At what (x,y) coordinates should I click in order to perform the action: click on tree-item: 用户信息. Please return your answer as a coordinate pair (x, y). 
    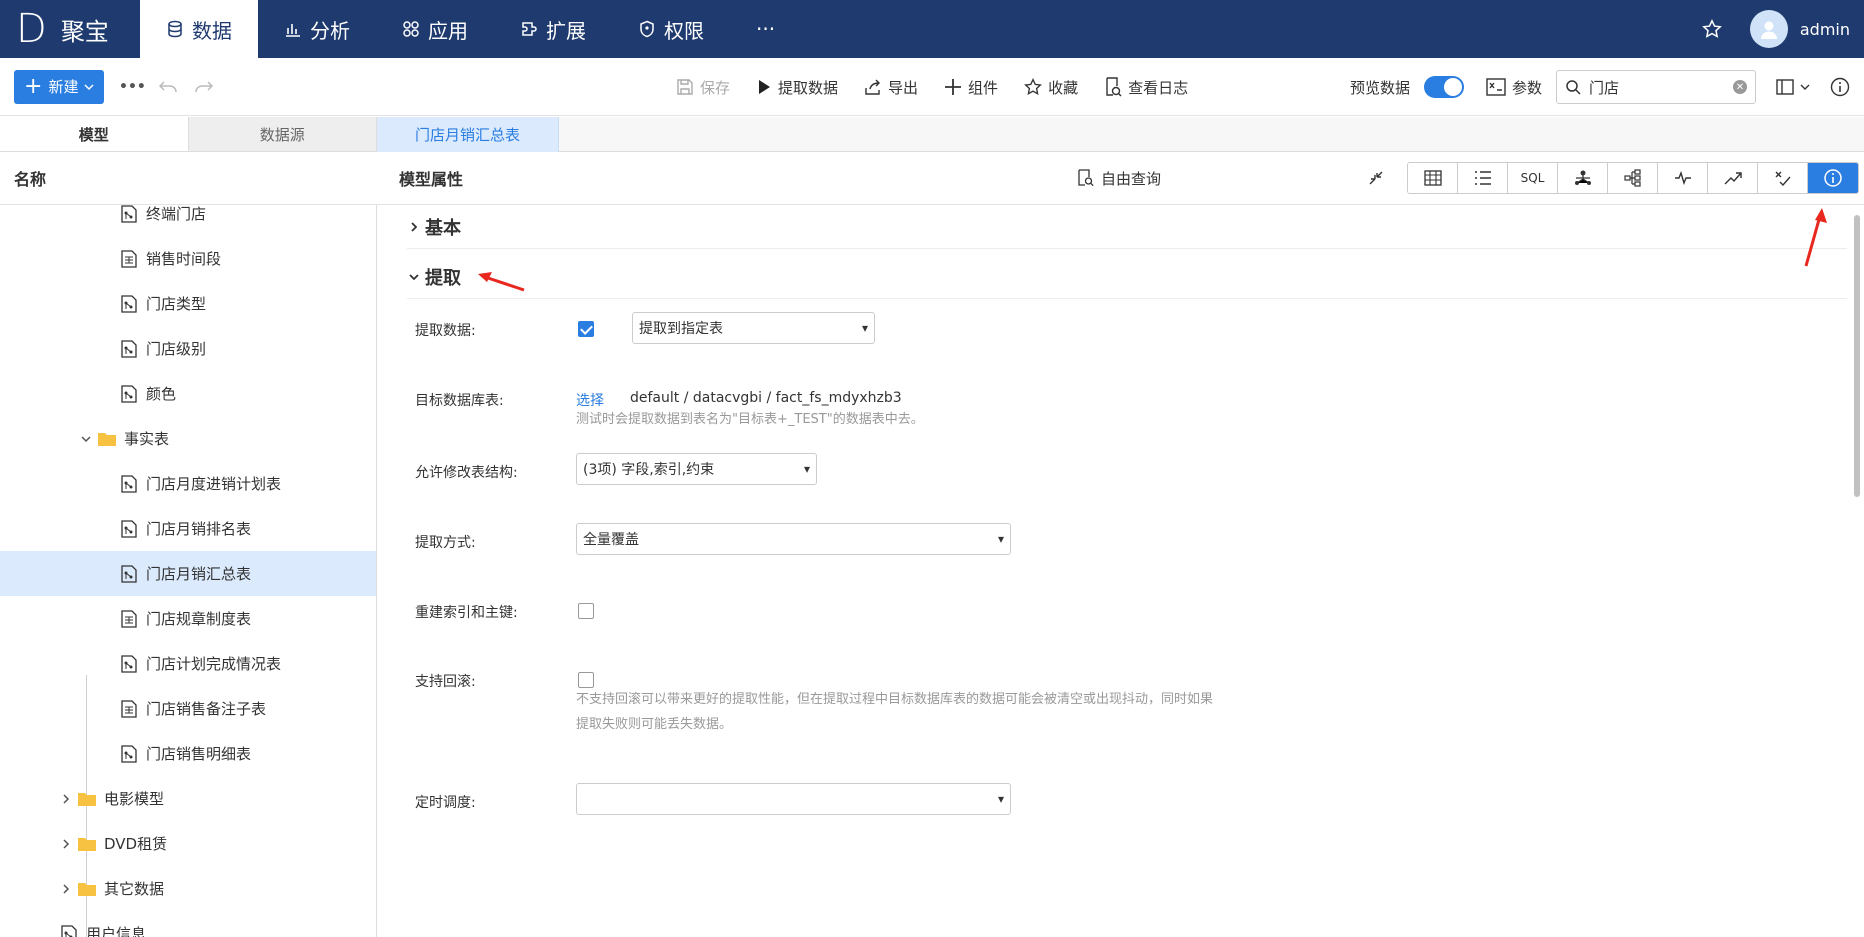
    Looking at the image, I should click on (188, 924).